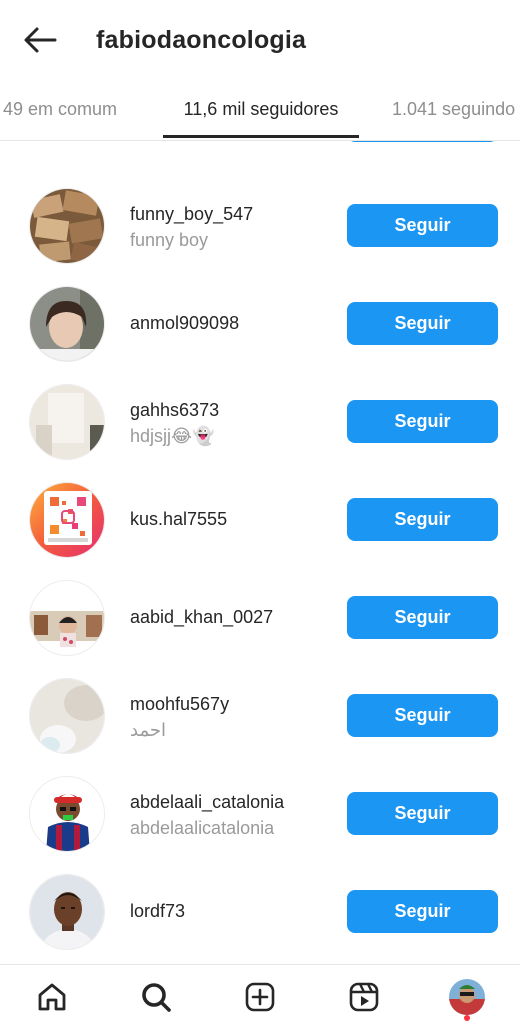  Describe the element at coordinates (232, 410) in the screenshot. I see `username: gahhs6373` at that location.